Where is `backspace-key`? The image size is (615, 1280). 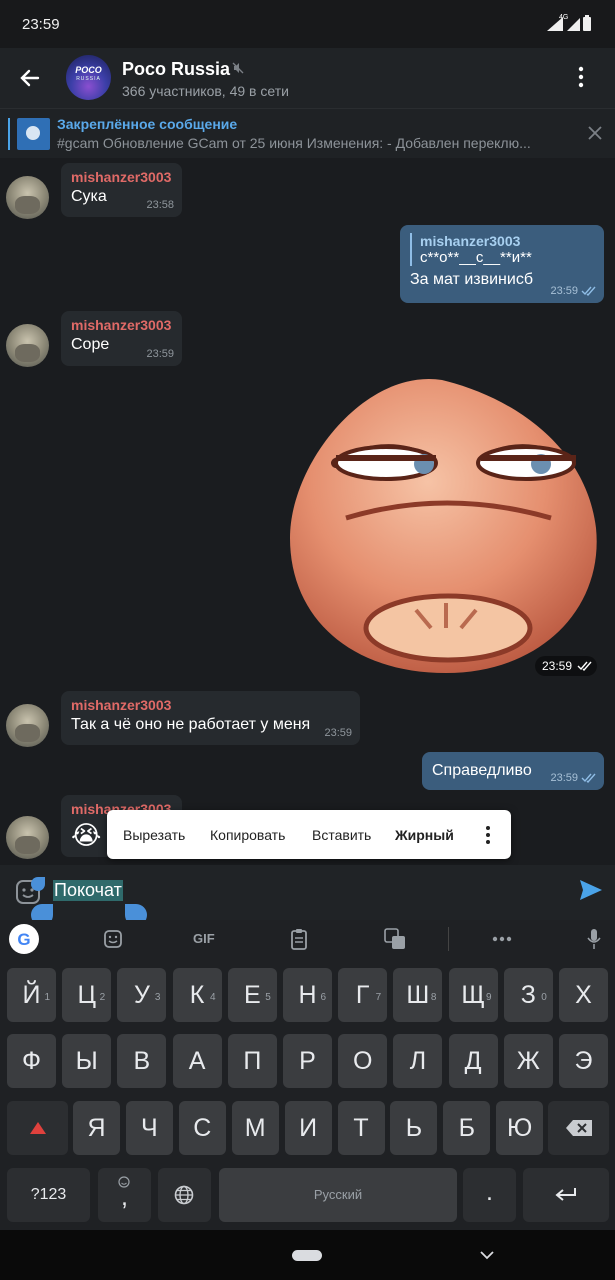
backspace-key is located at coordinates (578, 1128).